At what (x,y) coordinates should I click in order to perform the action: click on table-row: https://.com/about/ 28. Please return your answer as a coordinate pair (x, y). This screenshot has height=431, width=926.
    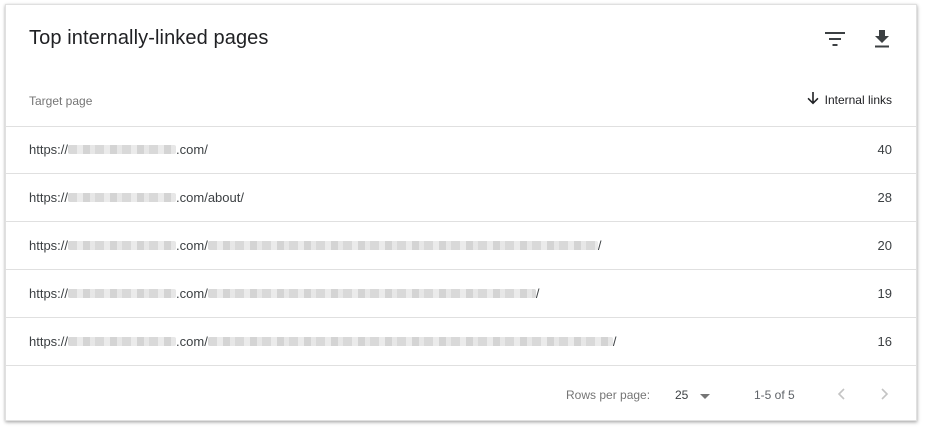
    Looking at the image, I should click on (461, 198).